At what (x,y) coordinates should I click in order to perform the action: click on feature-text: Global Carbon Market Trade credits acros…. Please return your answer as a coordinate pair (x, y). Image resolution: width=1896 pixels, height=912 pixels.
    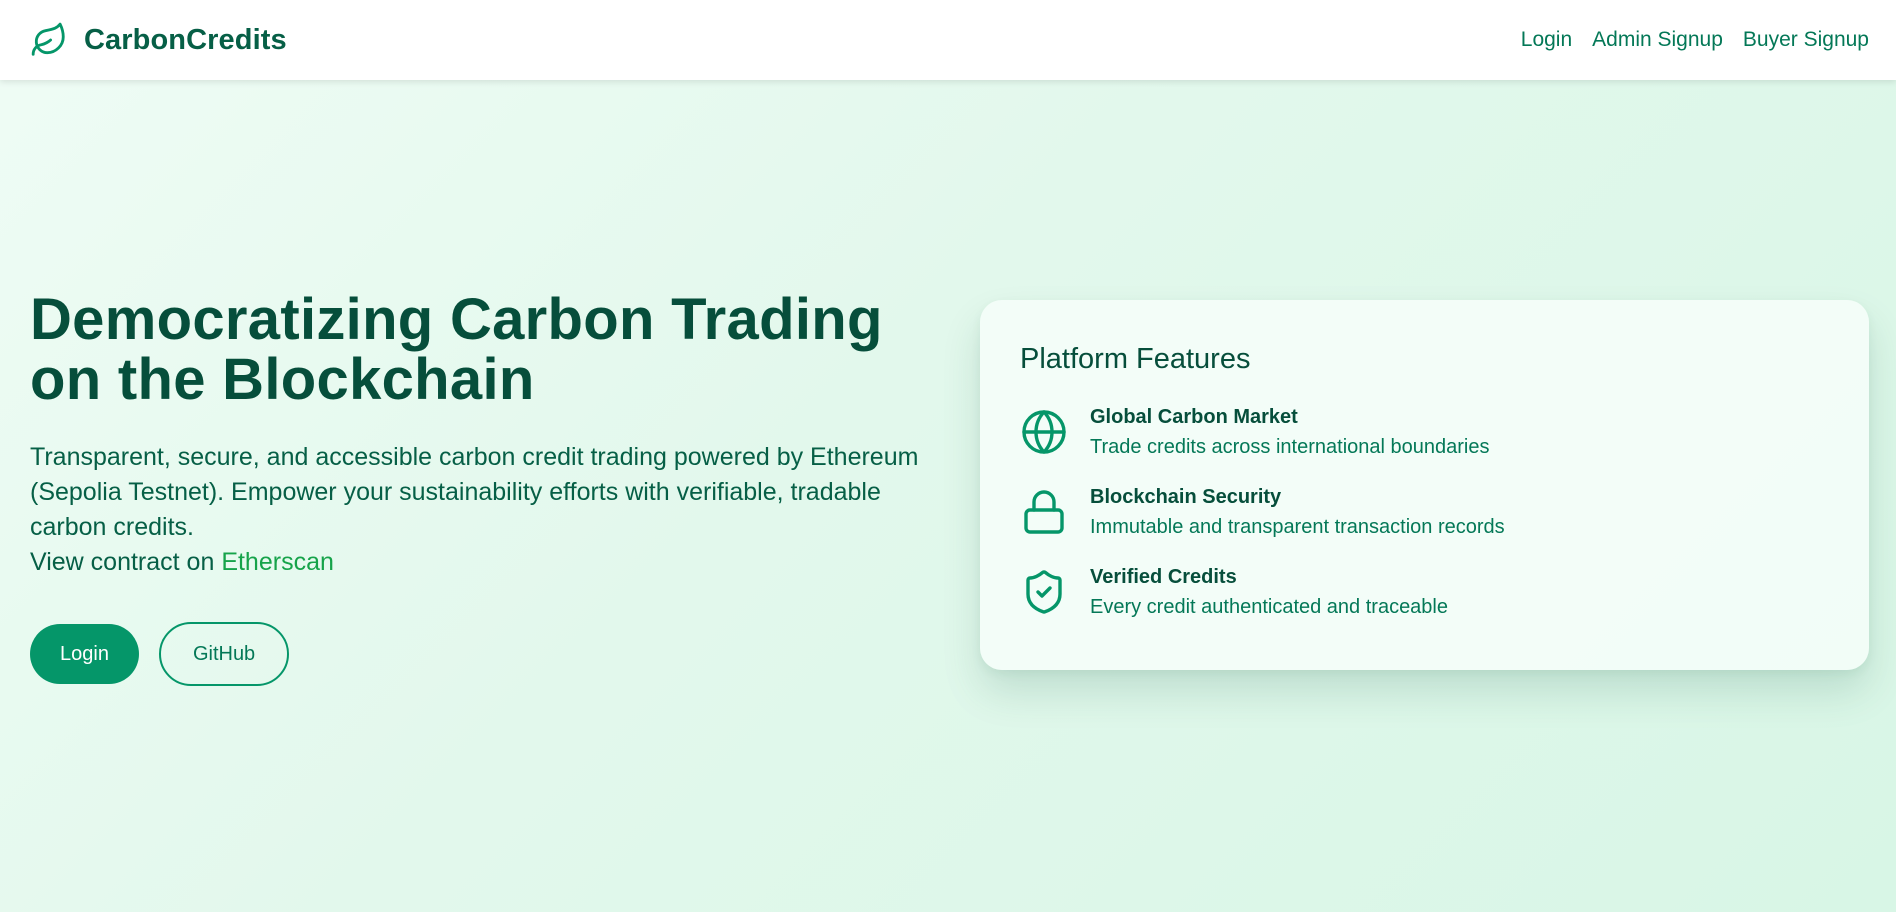
    Looking at the image, I should click on (1289, 432).